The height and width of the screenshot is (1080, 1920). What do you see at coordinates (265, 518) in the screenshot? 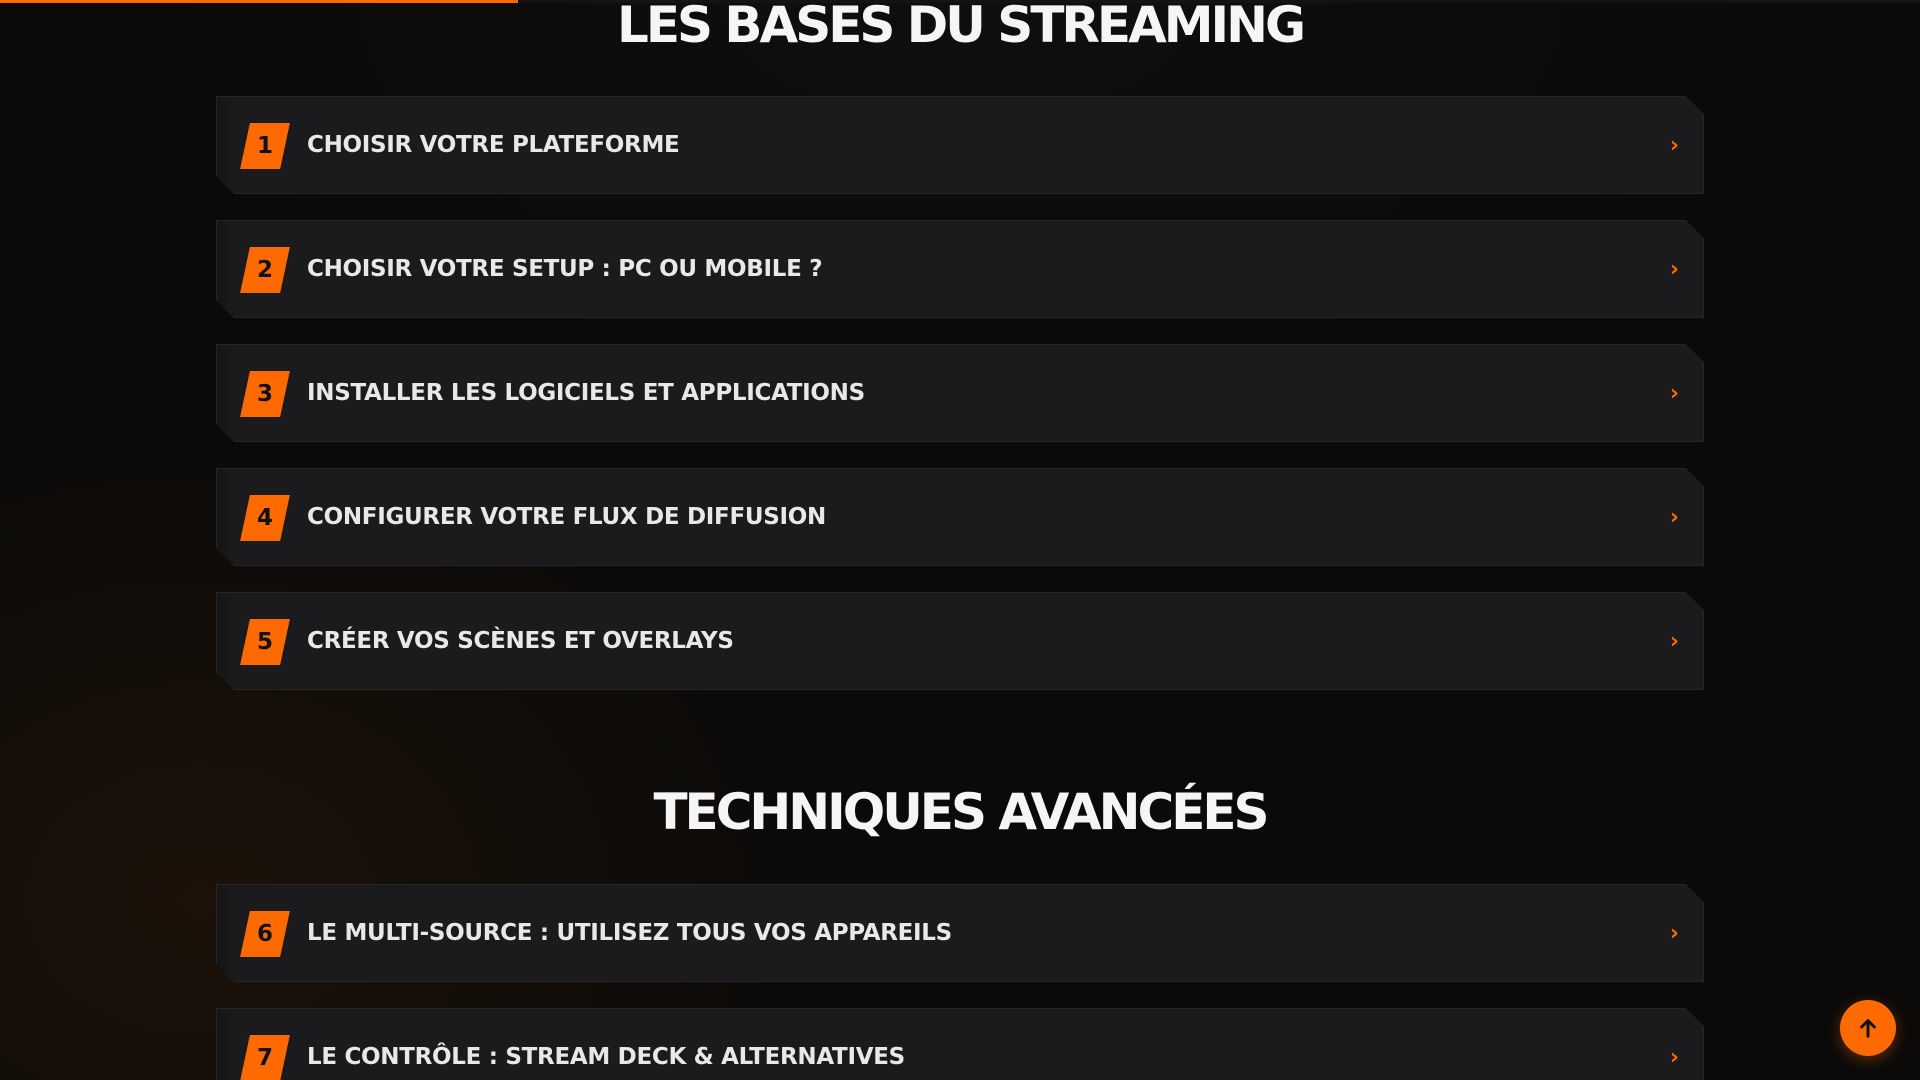
I see `step-number-badge: 4` at bounding box center [265, 518].